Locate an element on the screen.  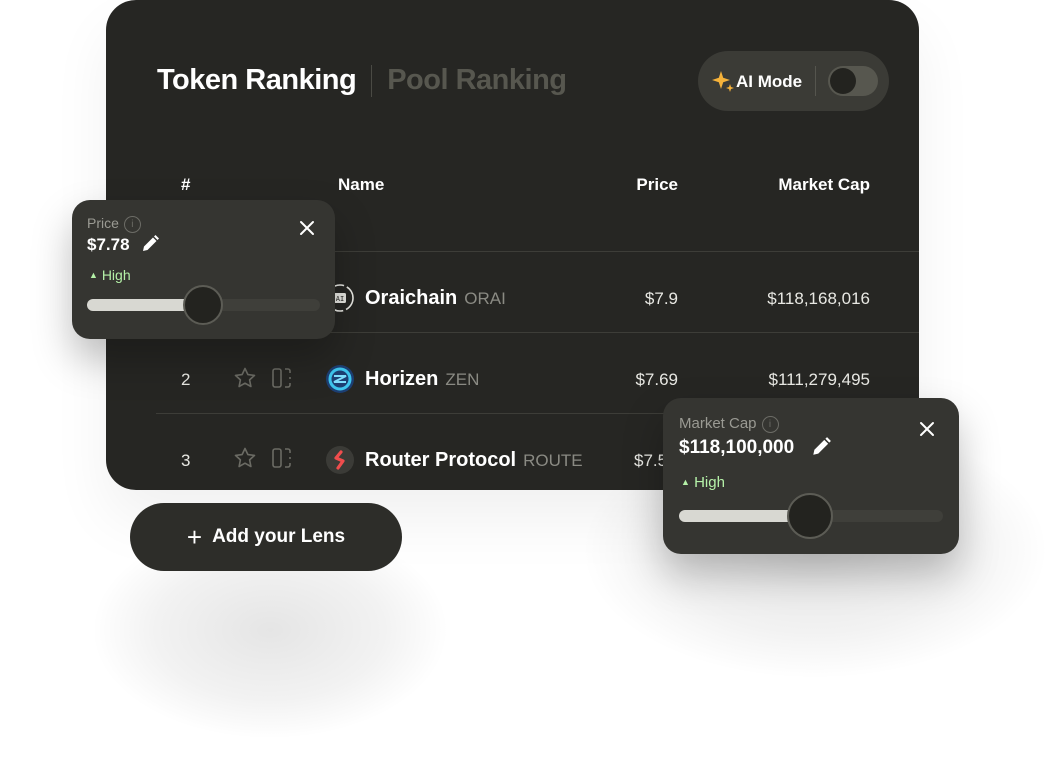
price-cell: $7.69 is located at coordinates (656, 379).